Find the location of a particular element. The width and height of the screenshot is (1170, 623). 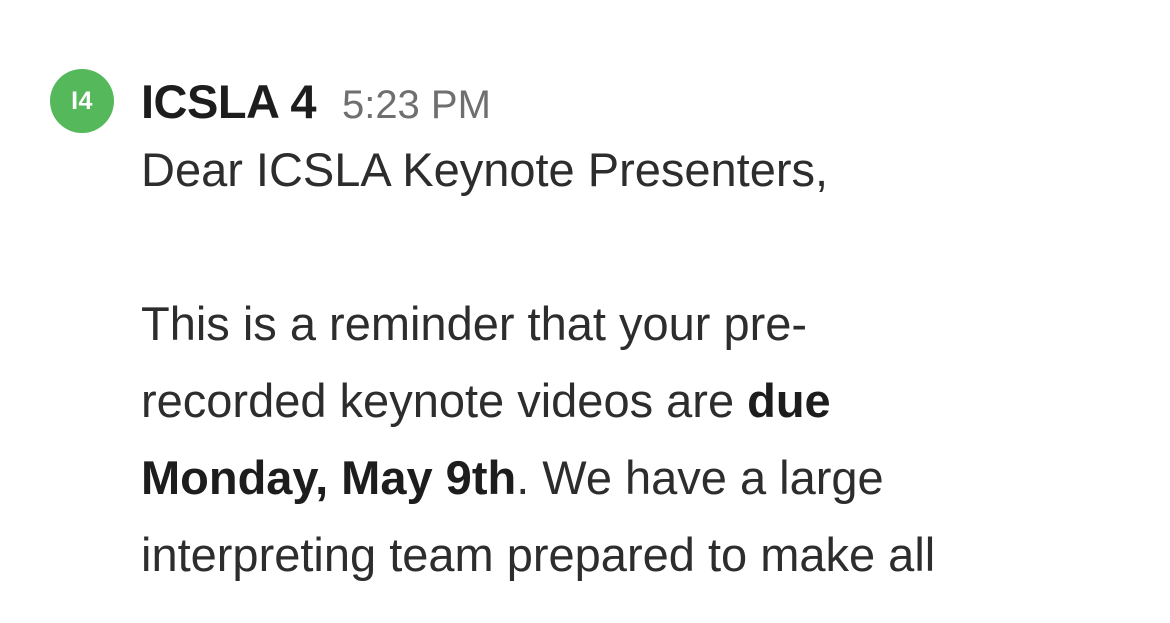

line-text: This is a reminder that your pre- is located at coordinates (474, 323).